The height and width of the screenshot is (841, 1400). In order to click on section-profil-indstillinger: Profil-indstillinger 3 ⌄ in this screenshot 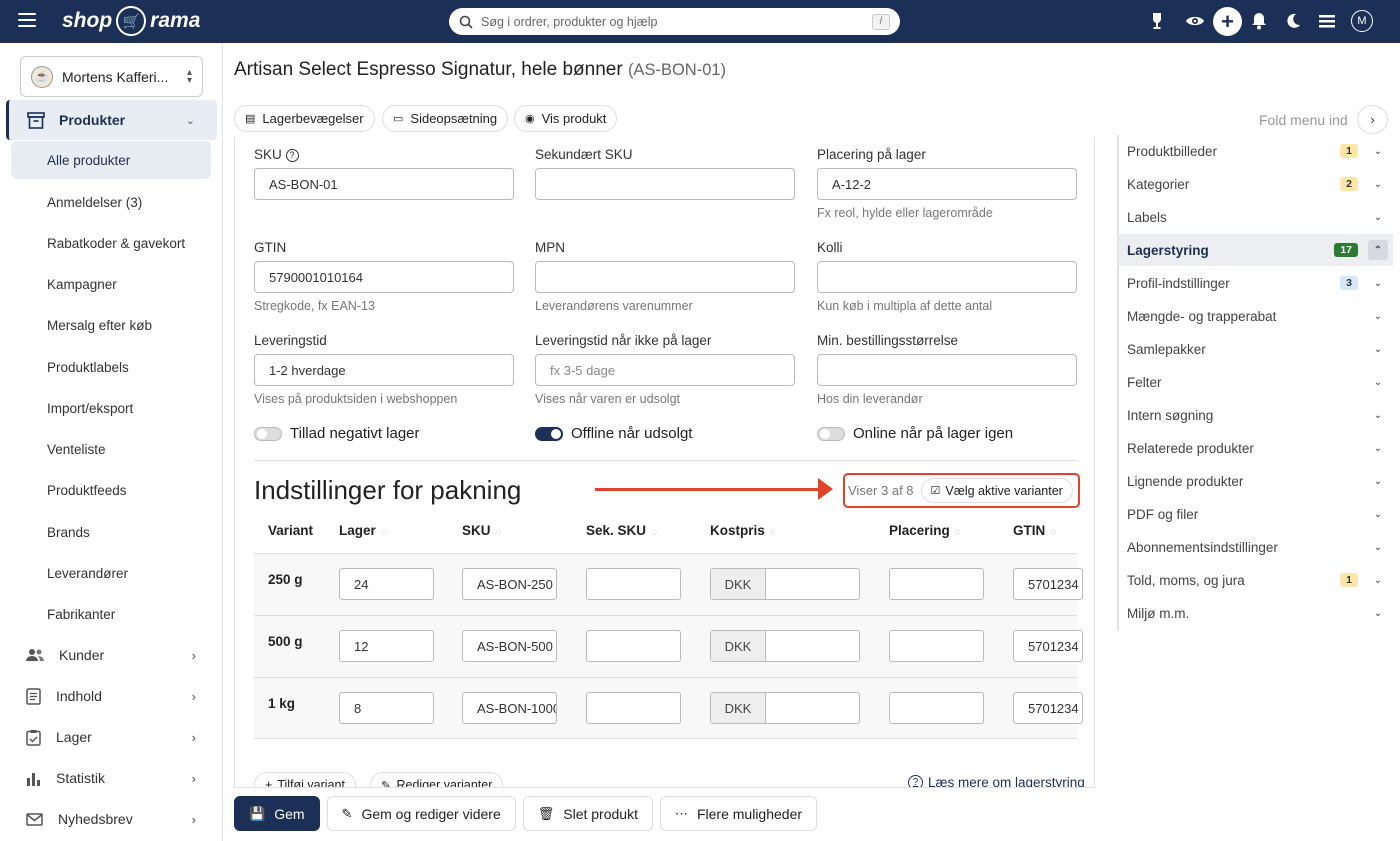, I will do `click(1256, 283)`.